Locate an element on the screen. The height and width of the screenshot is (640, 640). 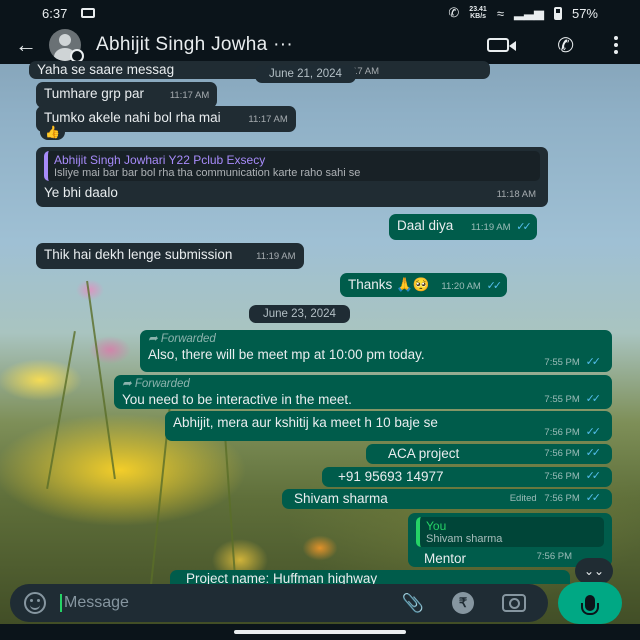
voice-record-button is located at coordinates (590, 603).